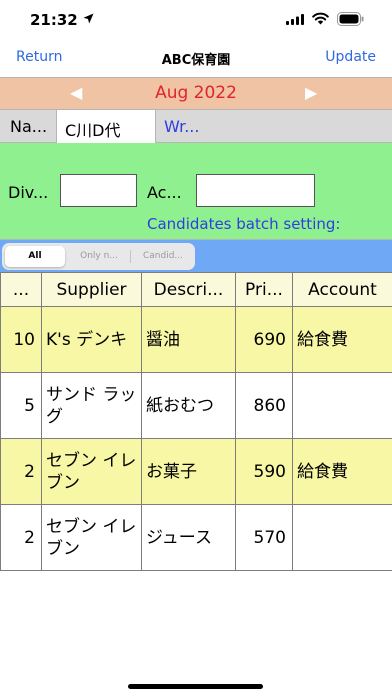 Image resolution: width=392 pixels, height=696 pixels. Describe the element at coordinates (93, 130) in the screenshot. I see `name-value: C川D代` at that location.